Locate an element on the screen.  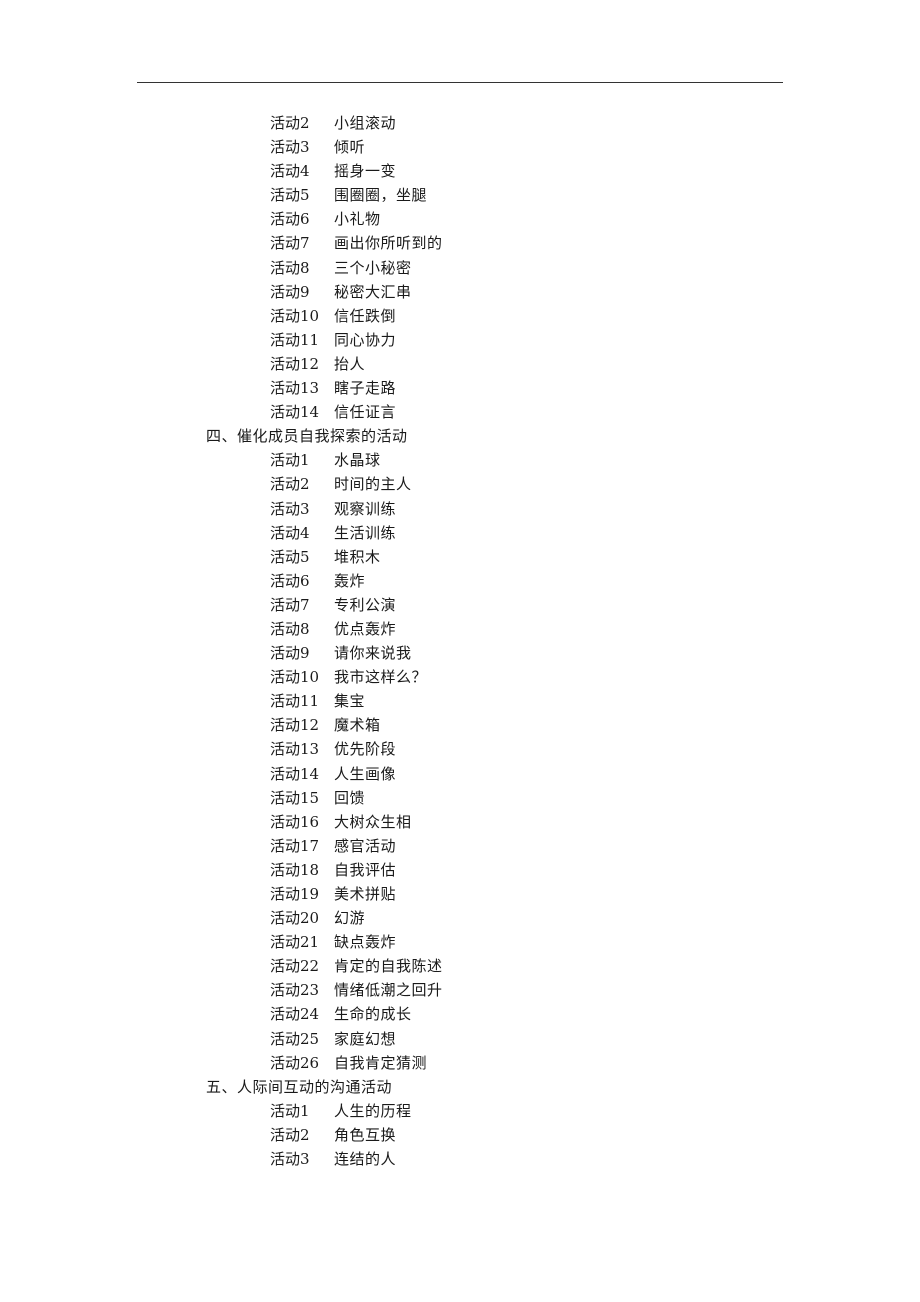
section-heading: 四、催化成员自我探索的活动 is located at coordinates (307, 436).